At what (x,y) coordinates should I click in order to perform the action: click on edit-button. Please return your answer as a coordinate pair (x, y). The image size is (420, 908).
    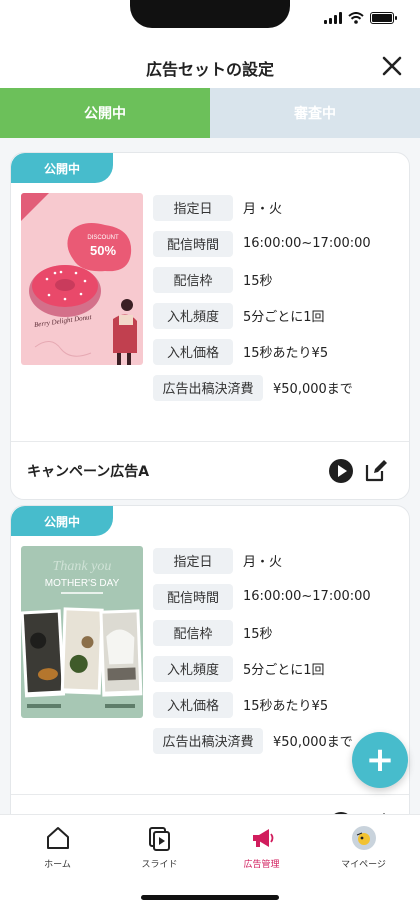
    Looking at the image, I should click on (376, 471).